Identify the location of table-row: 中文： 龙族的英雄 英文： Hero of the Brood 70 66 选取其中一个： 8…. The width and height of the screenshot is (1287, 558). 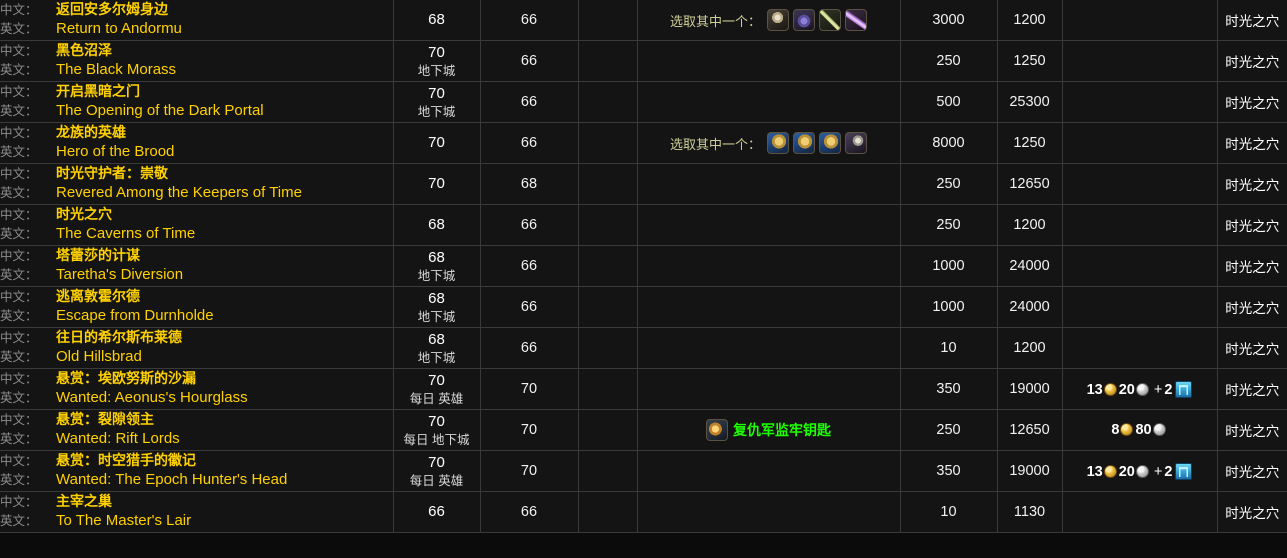
(643, 143).